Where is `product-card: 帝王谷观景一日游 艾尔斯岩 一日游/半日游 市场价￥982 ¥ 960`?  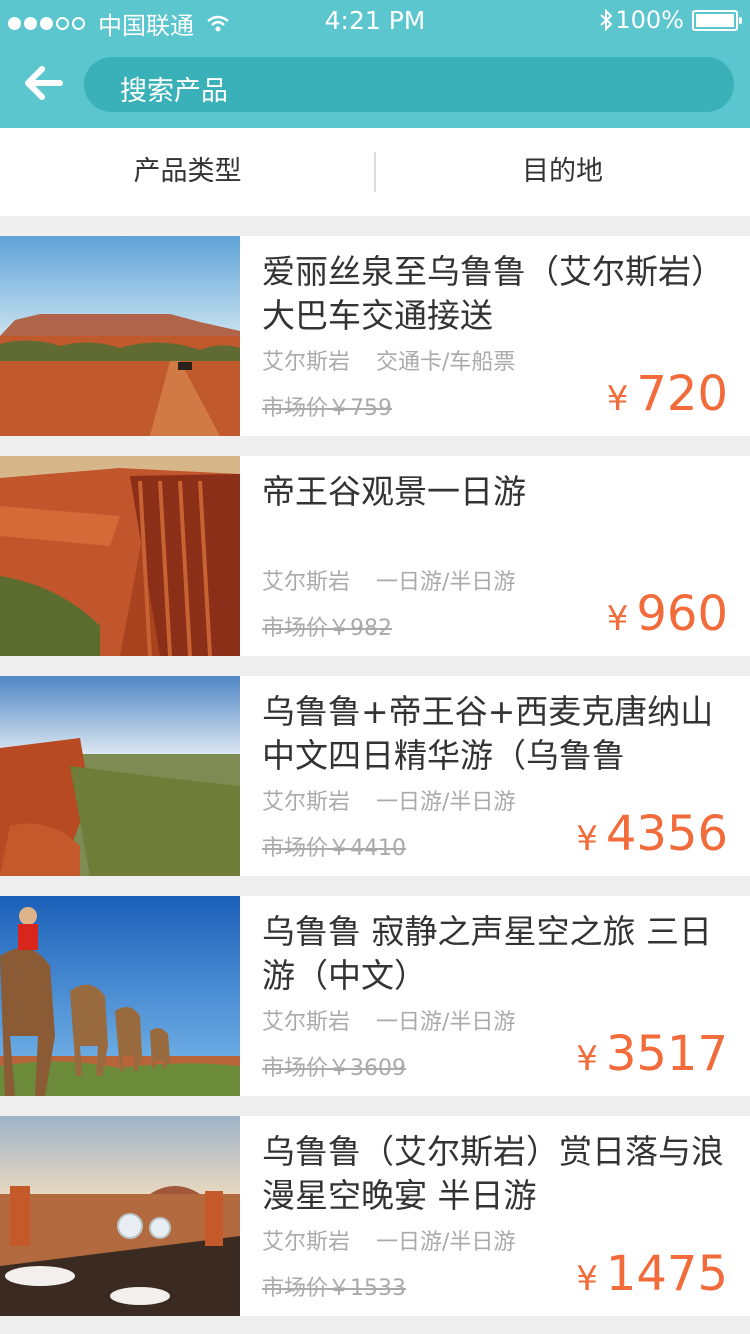 product-card: 帝王谷观景一日游 艾尔斯岩 一日游/半日游 市场价￥982 ¥ 960 is located at coordinates (375, 556).